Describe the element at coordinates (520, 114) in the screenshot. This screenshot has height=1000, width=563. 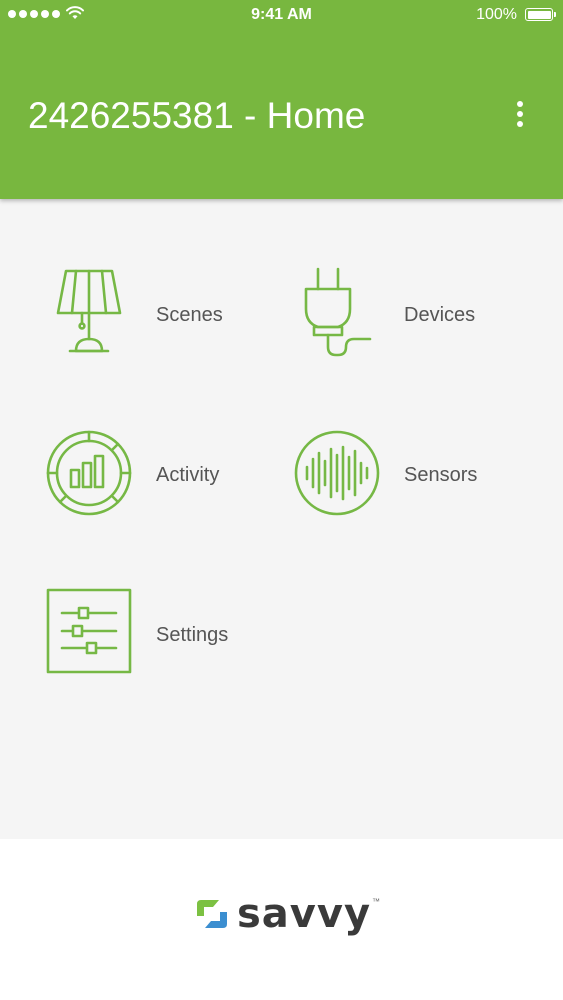
I see `more-options-button` at that location.